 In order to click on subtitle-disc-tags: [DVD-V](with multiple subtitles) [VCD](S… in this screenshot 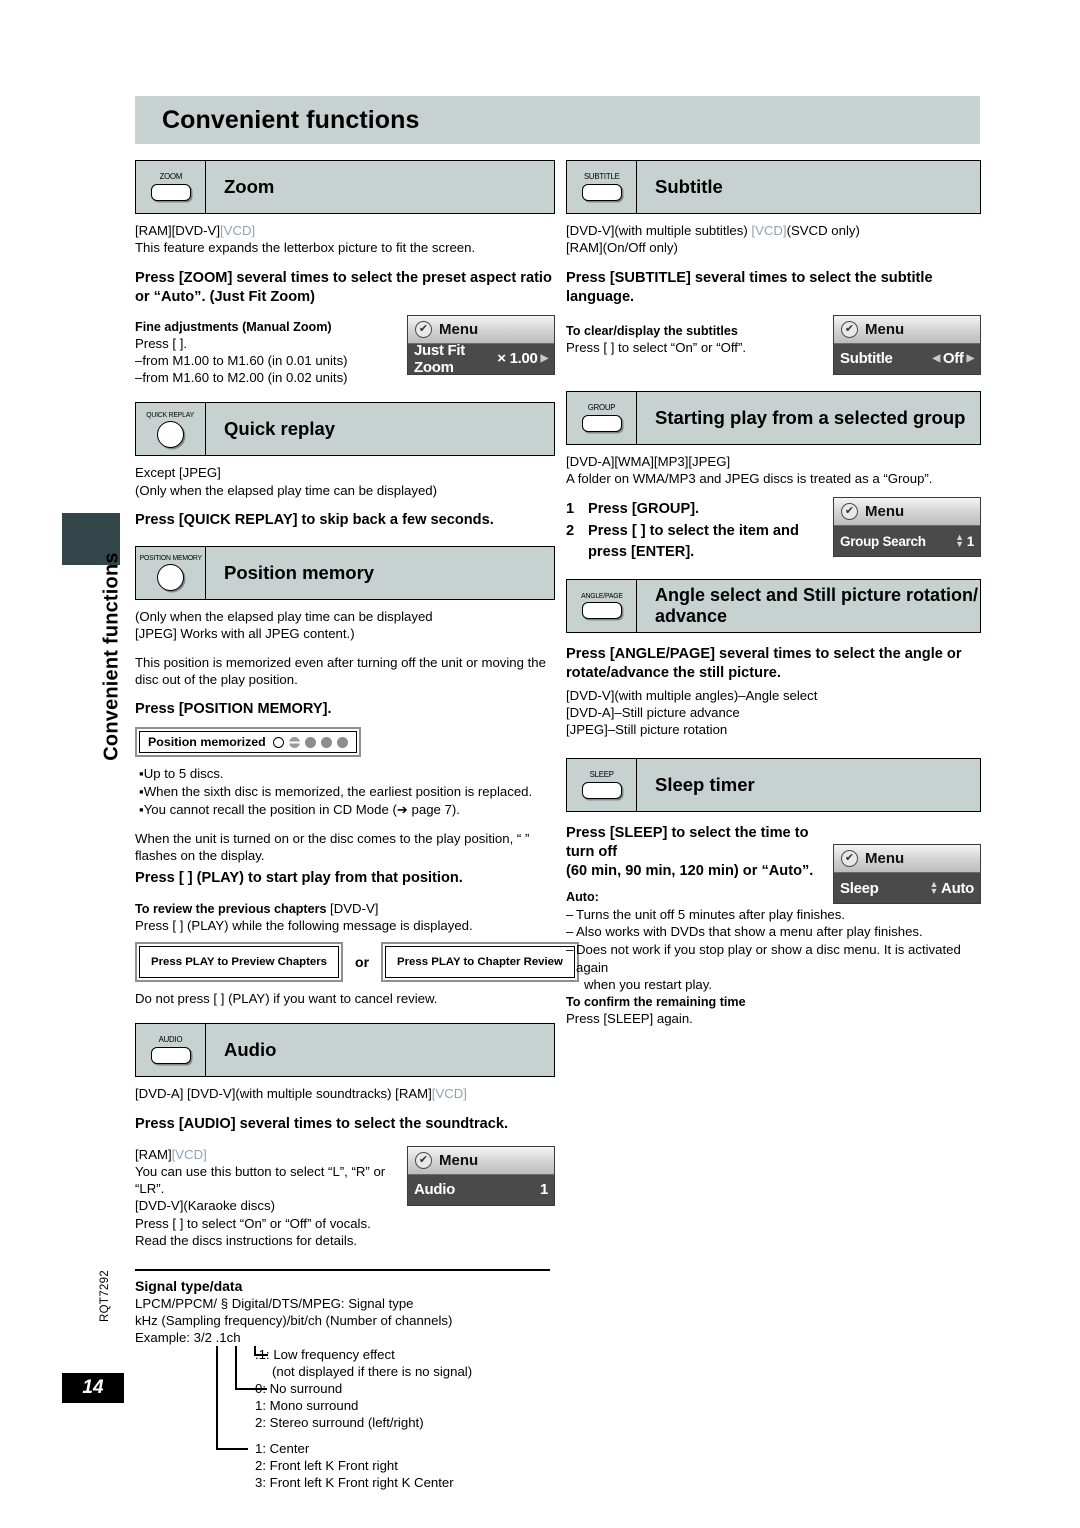, I will do `click(713, 230)`.